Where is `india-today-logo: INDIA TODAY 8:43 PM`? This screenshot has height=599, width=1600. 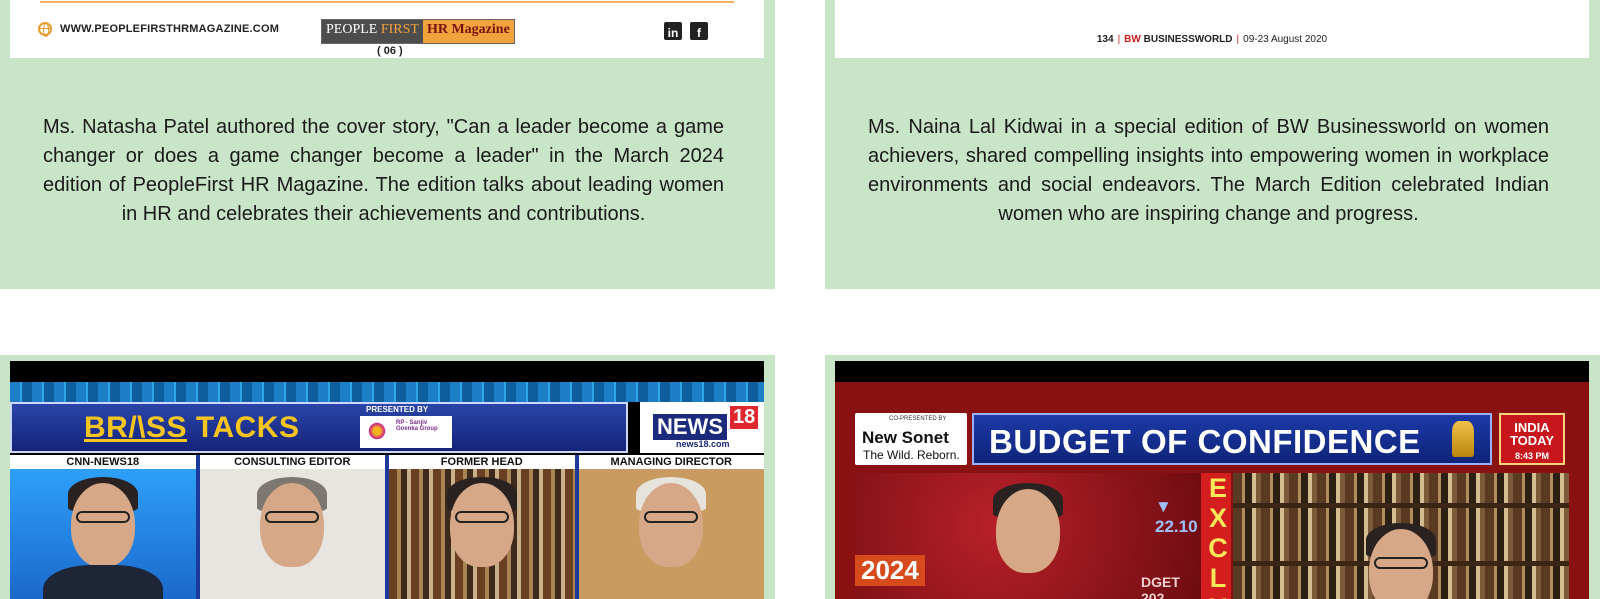 india-today-logo: INDIA TODAY 8:43 PM is located at coordinates (1532, 439).